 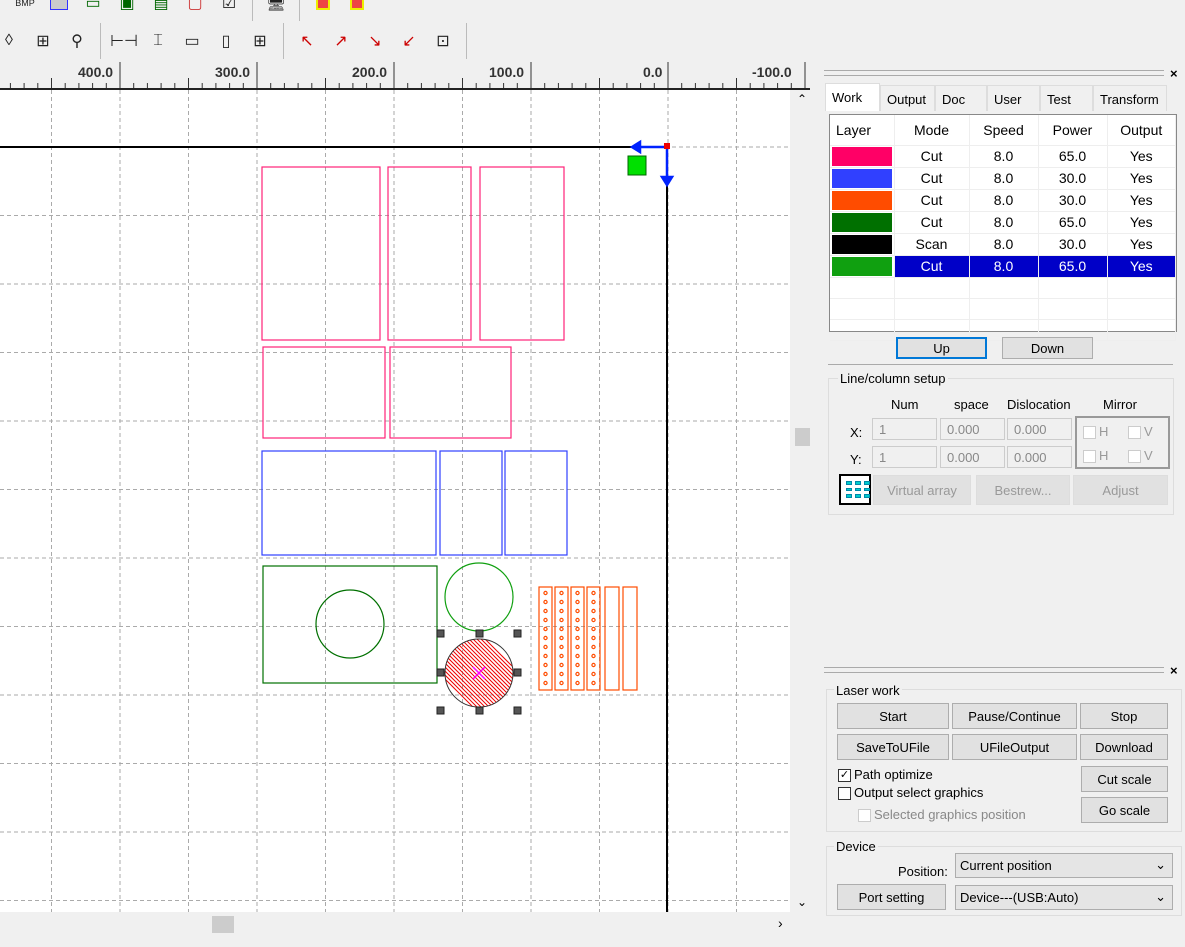 What do you see at coordinates (260, 41) in the screenshot?
I see `same-size-icon: ⊞` at bounding box center [260, 41].